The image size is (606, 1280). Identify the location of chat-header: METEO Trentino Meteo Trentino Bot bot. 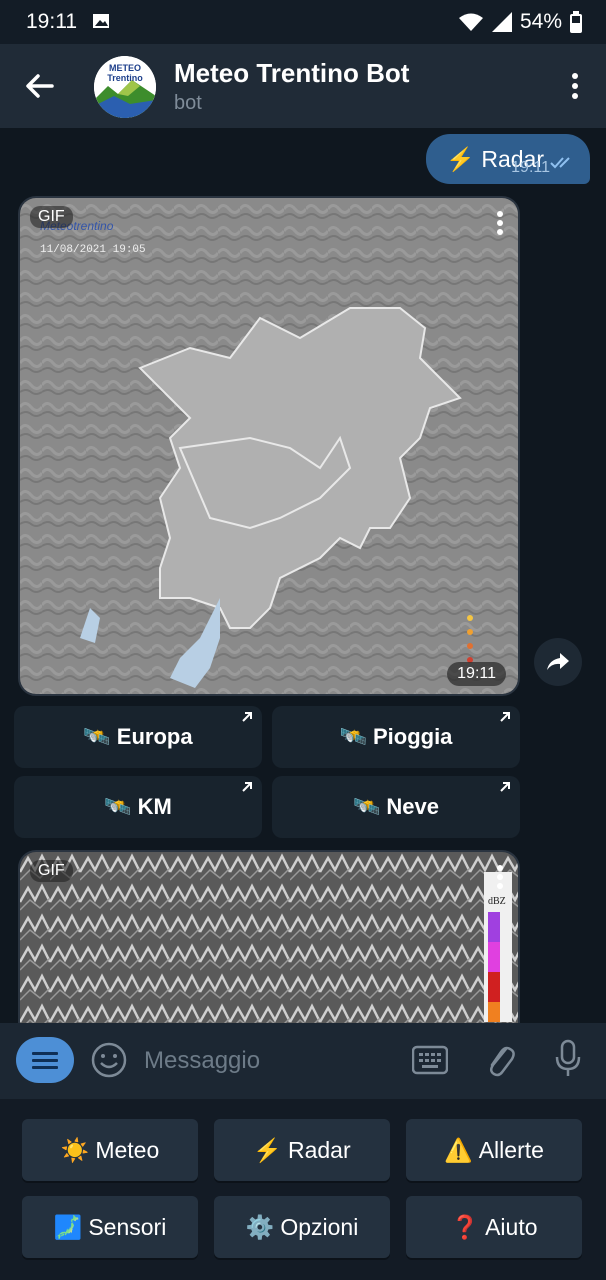
(303, 86).